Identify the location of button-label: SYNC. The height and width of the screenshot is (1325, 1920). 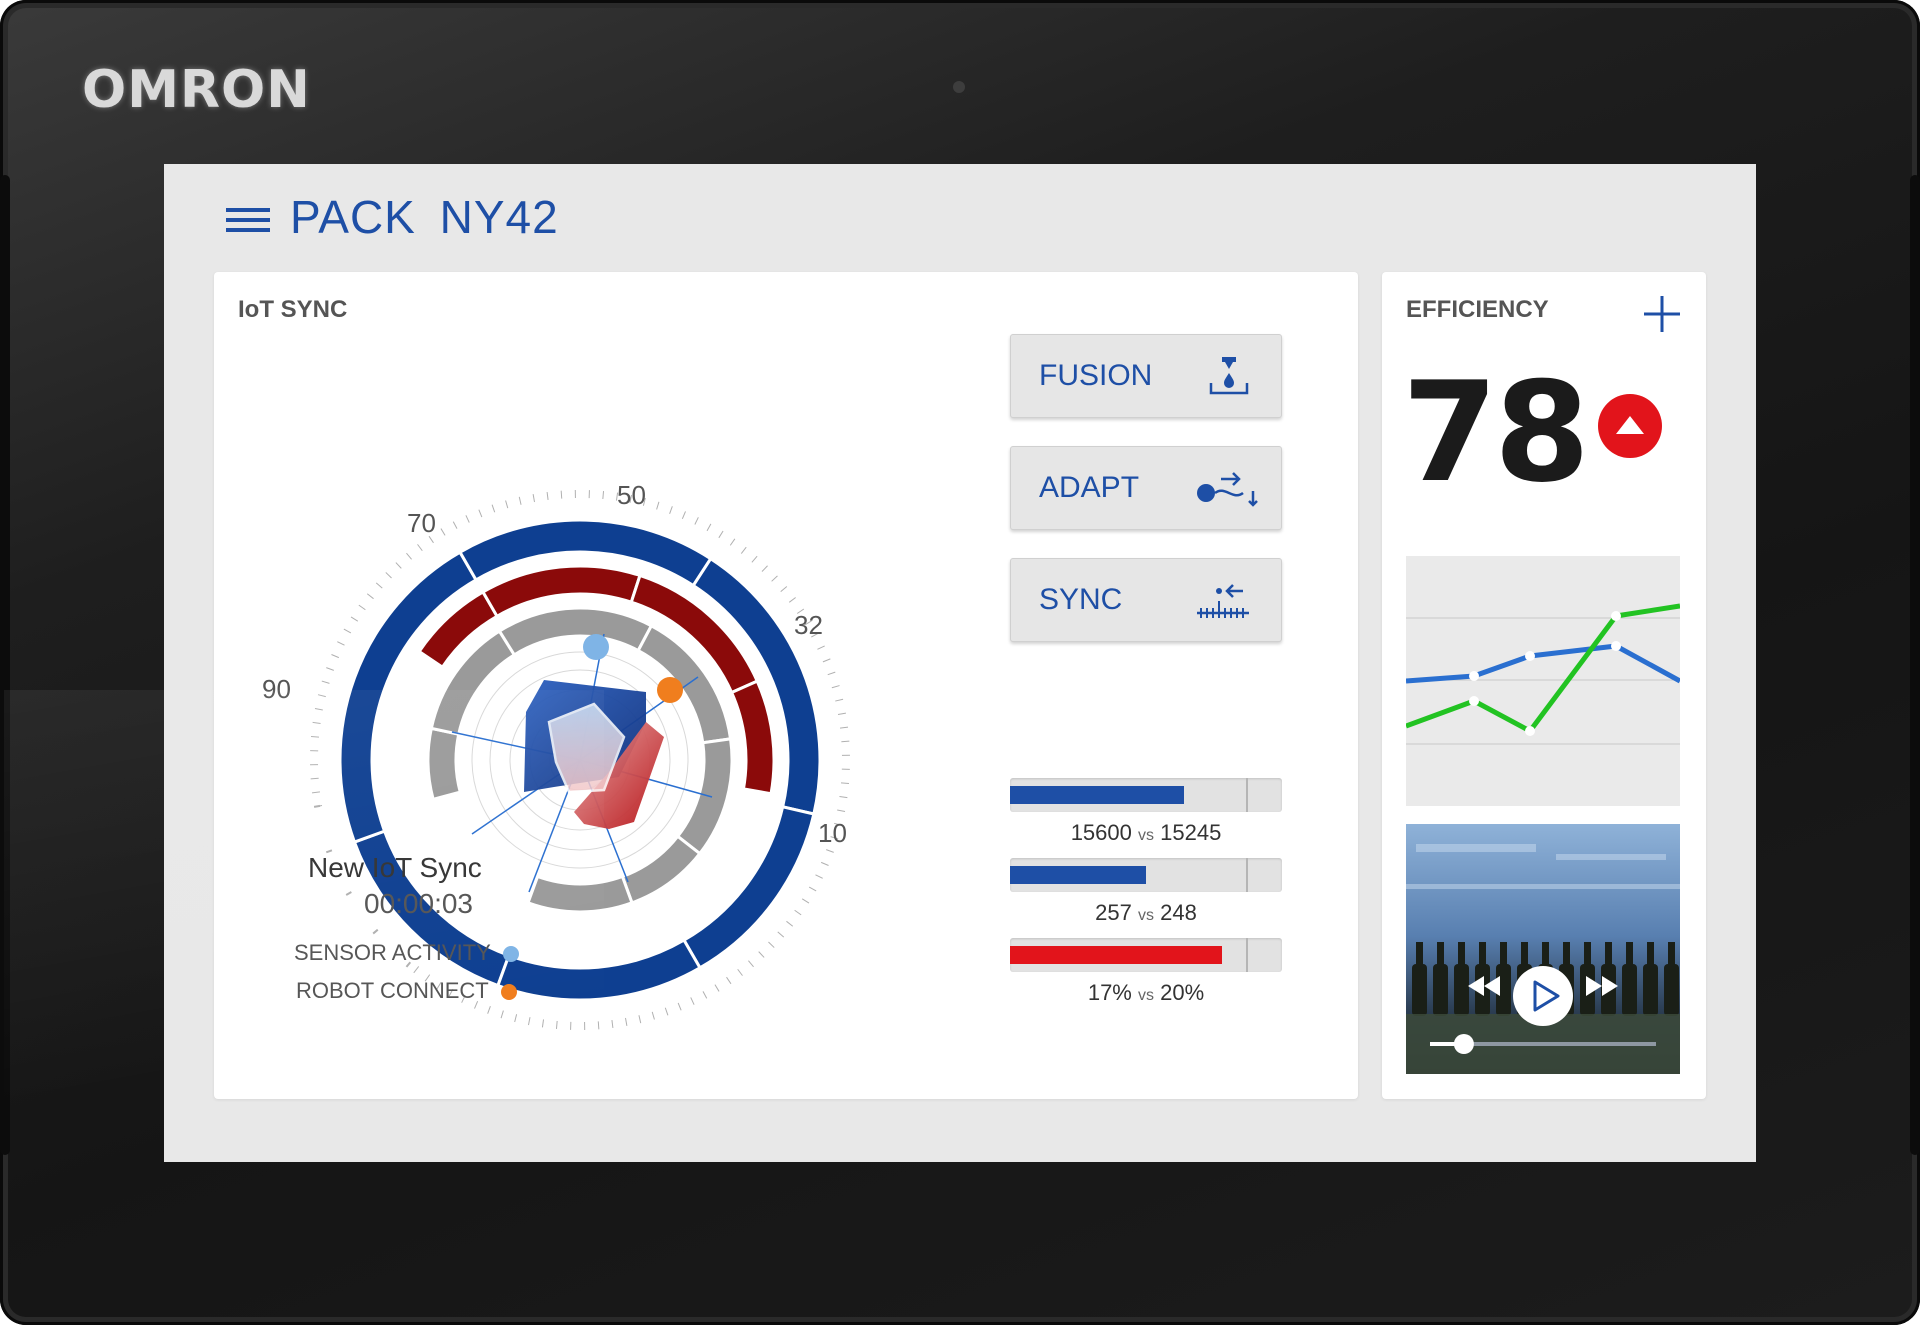
(1081, 599).